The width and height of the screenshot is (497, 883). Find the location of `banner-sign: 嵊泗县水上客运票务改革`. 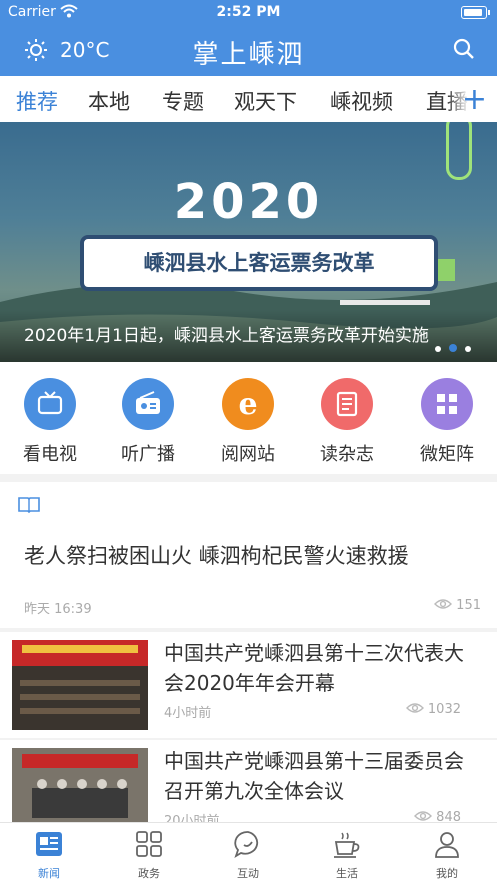

banner-sign: 嵊泗县水上客运票务改革 is located at coordinates (259, 263).